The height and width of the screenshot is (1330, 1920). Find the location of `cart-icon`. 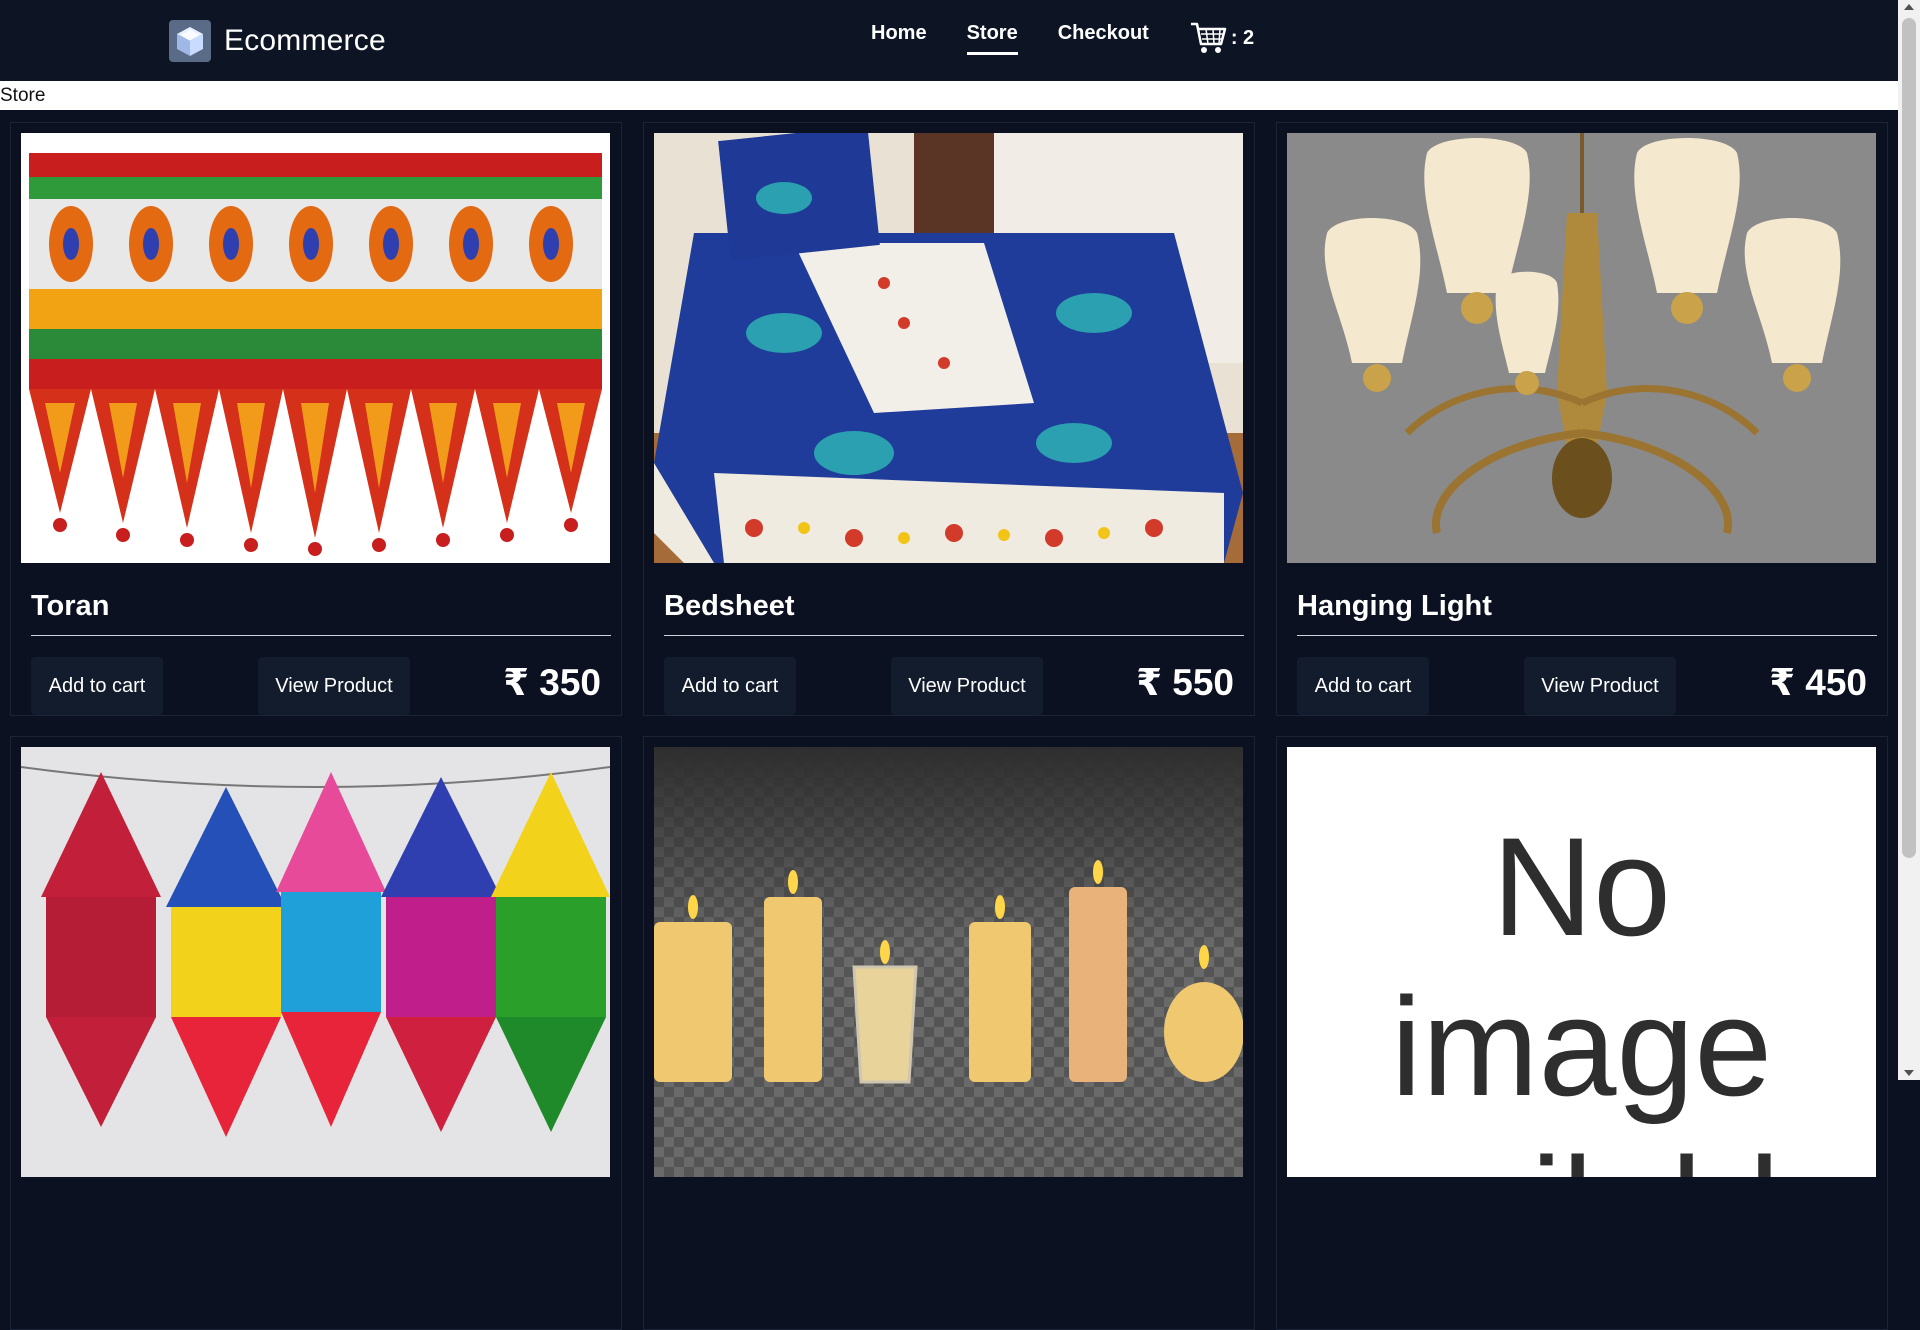

cart-icon is located at coordinates (1208, 37).